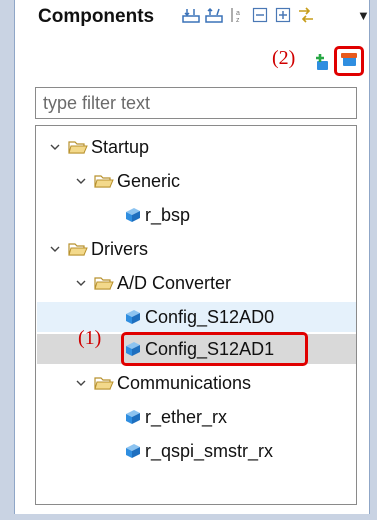 Image resolution: width=377 pixels, height=520 pixels. I want to click on window-frame-right, so click(373, 260).